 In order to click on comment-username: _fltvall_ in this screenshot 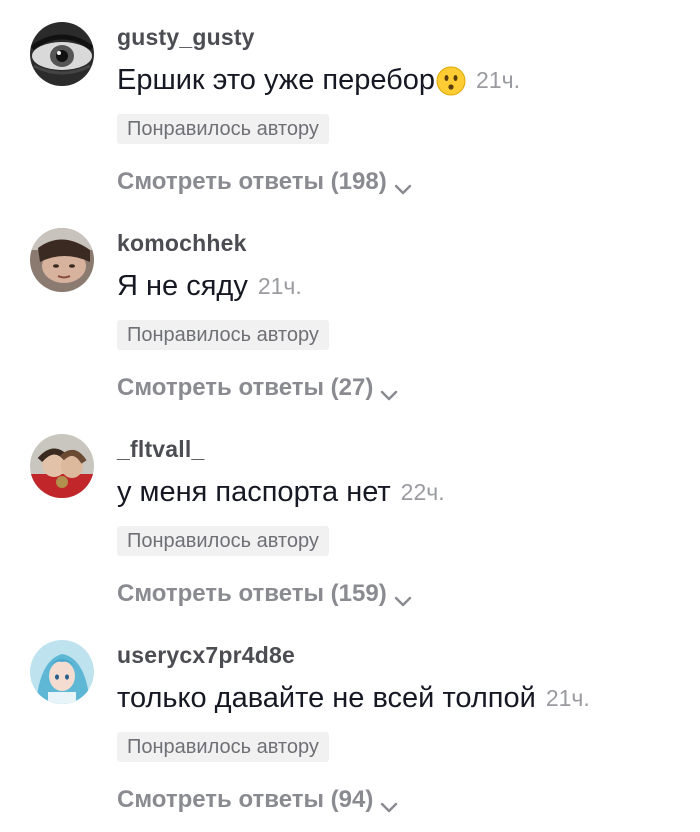, I will do `click(160, 449)`.